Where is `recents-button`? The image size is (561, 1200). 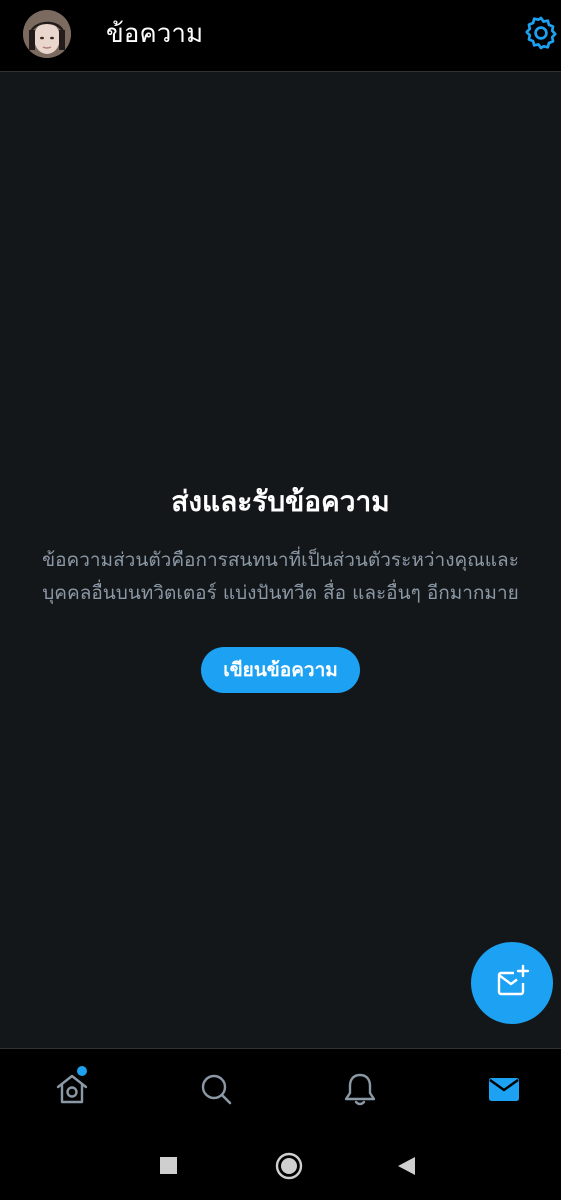 recents-button is located at coordinates (169, 1168).